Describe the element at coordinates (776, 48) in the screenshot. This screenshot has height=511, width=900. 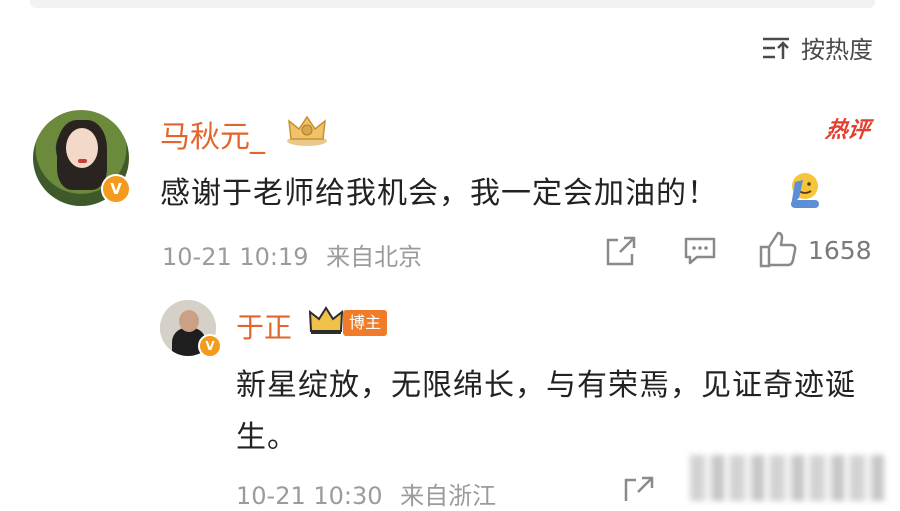
I see `sort-icon` at that location.